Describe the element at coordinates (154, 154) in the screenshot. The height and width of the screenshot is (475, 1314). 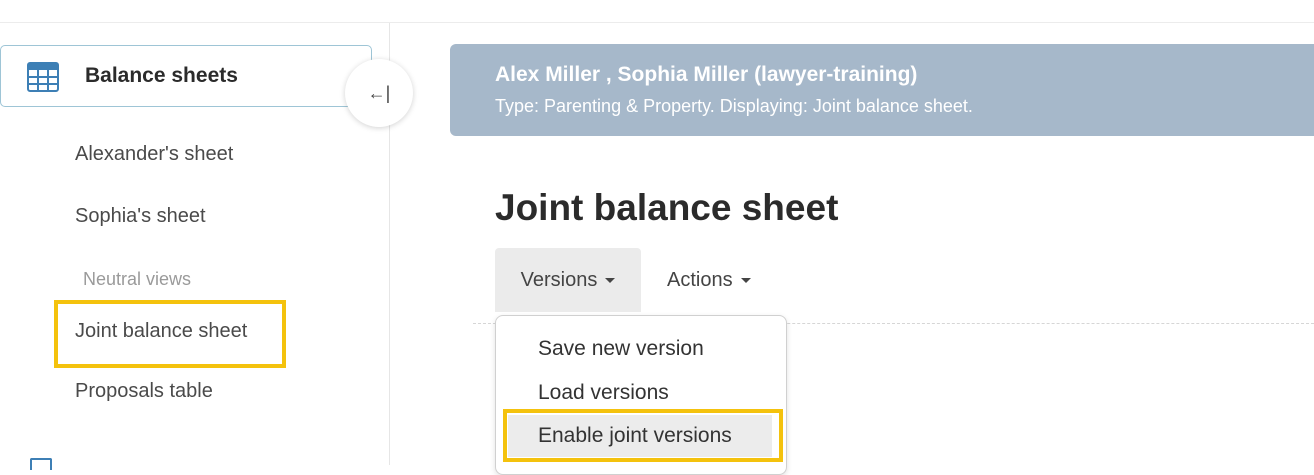
I see `sidebar-item-alexanders-sheet: Alexander's sheet` at that location.